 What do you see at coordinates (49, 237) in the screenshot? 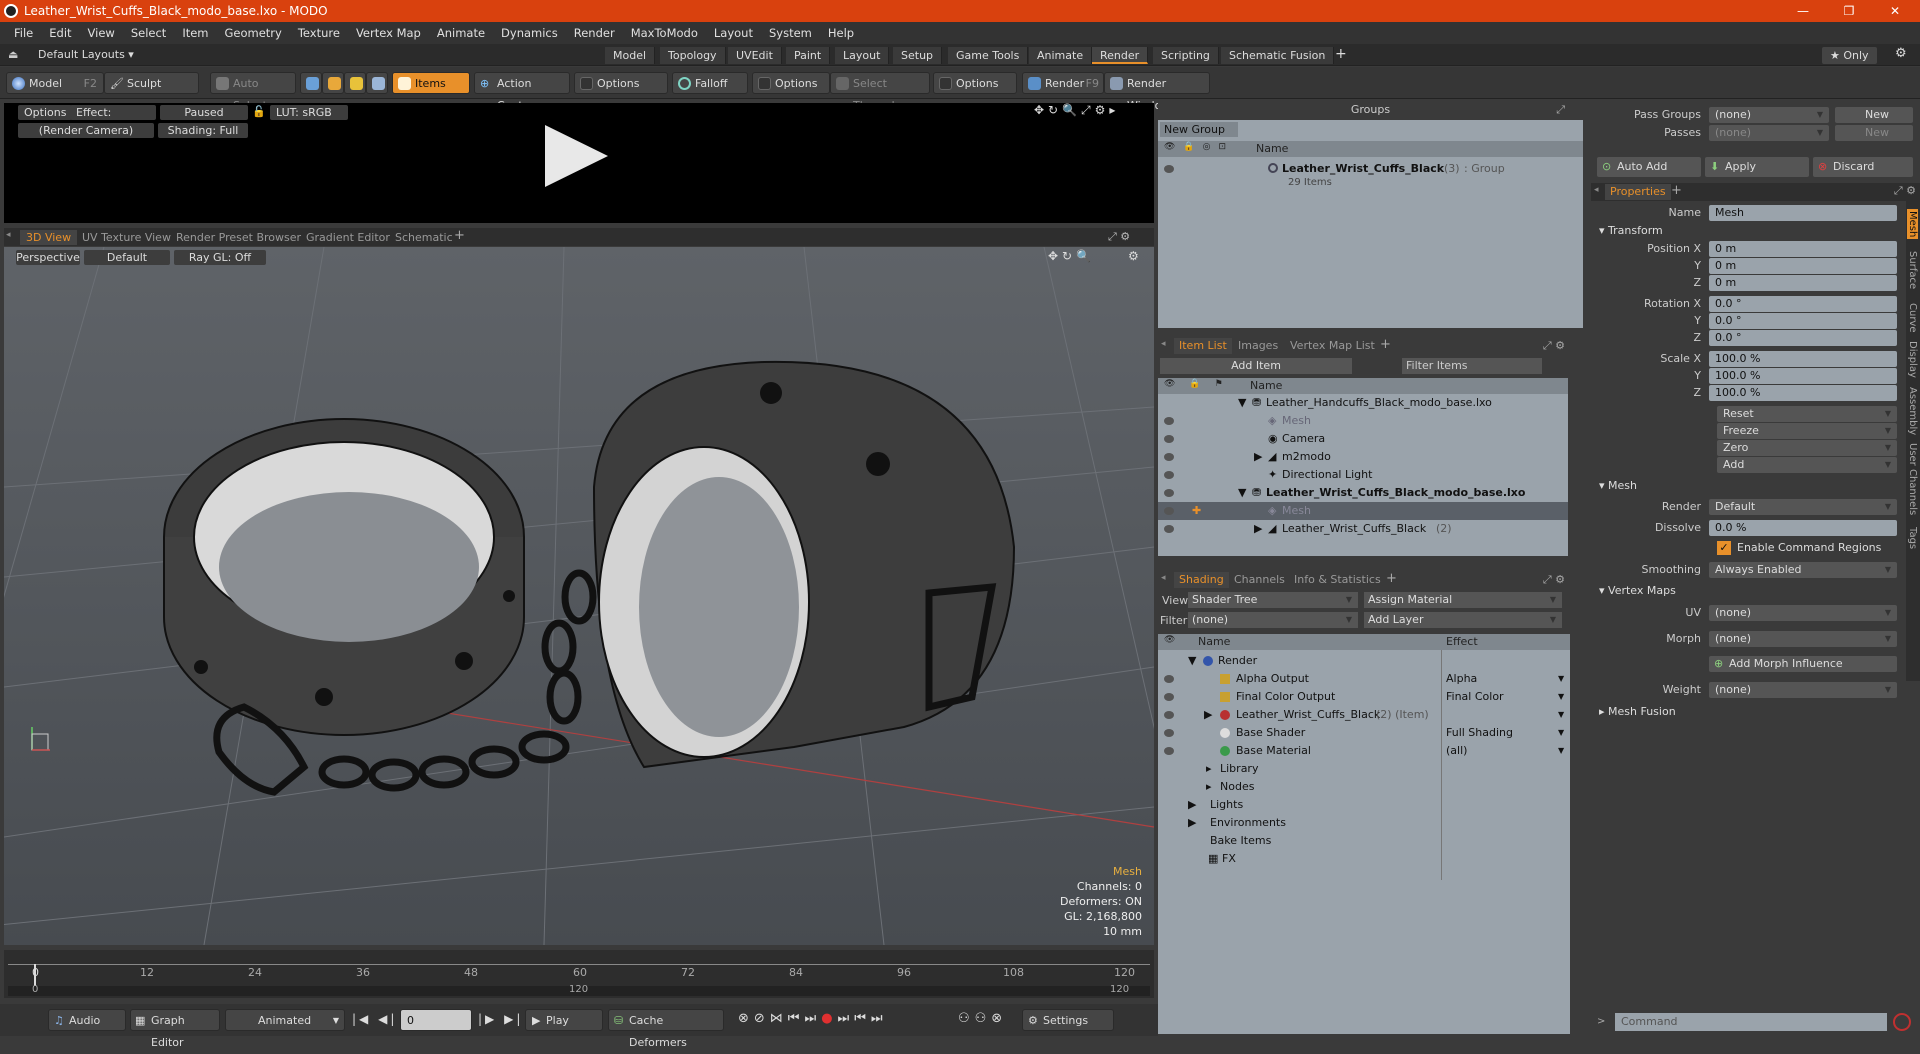
I see `tab-3d-view: 3D View` at bounding box center [49, 237].